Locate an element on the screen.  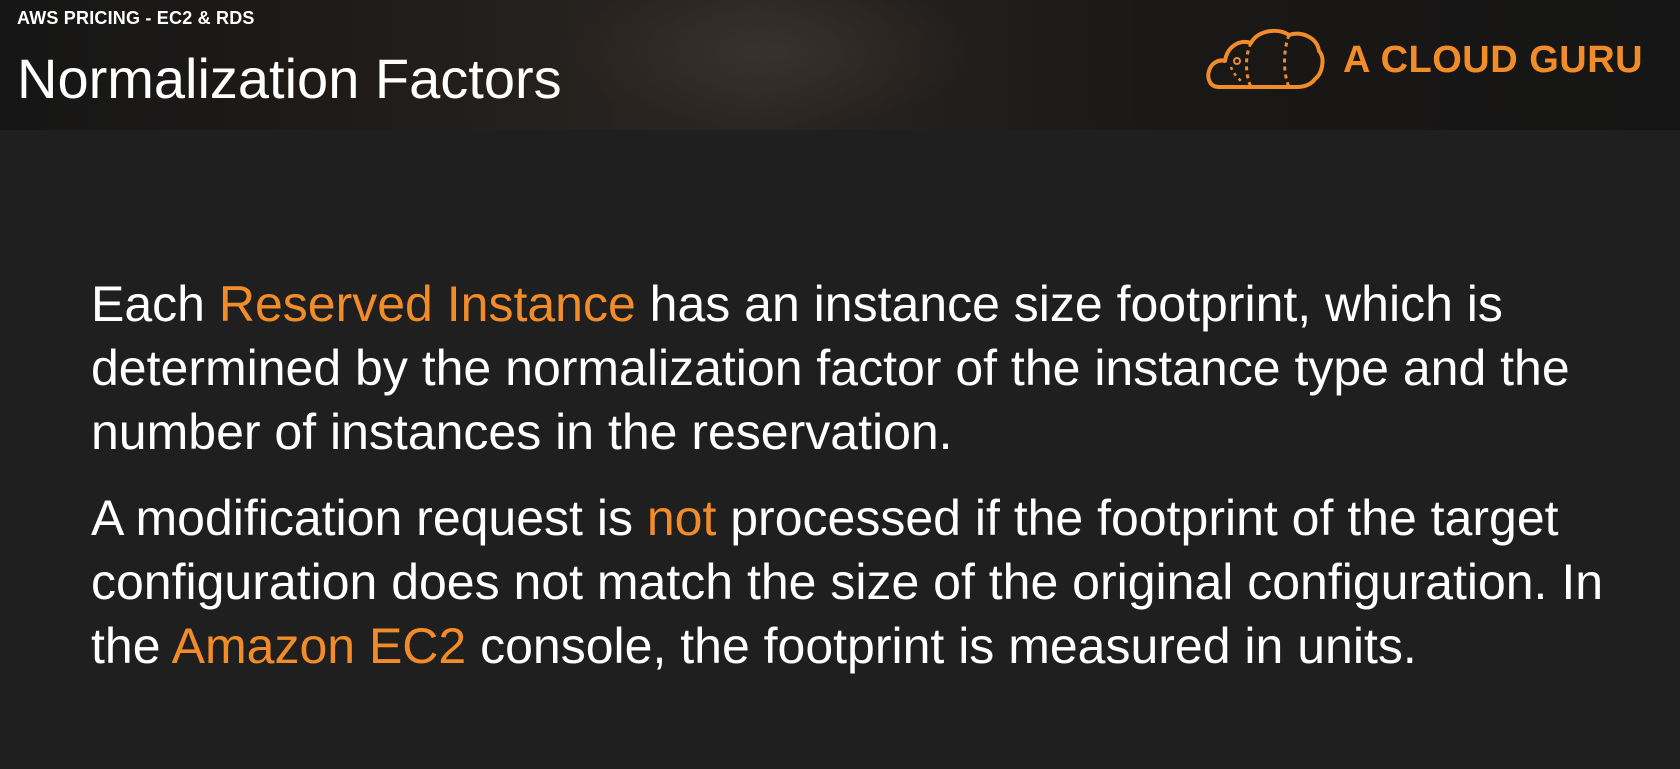
brand-logo: A CLOUD GURU is located at coordinates (1424, 60).